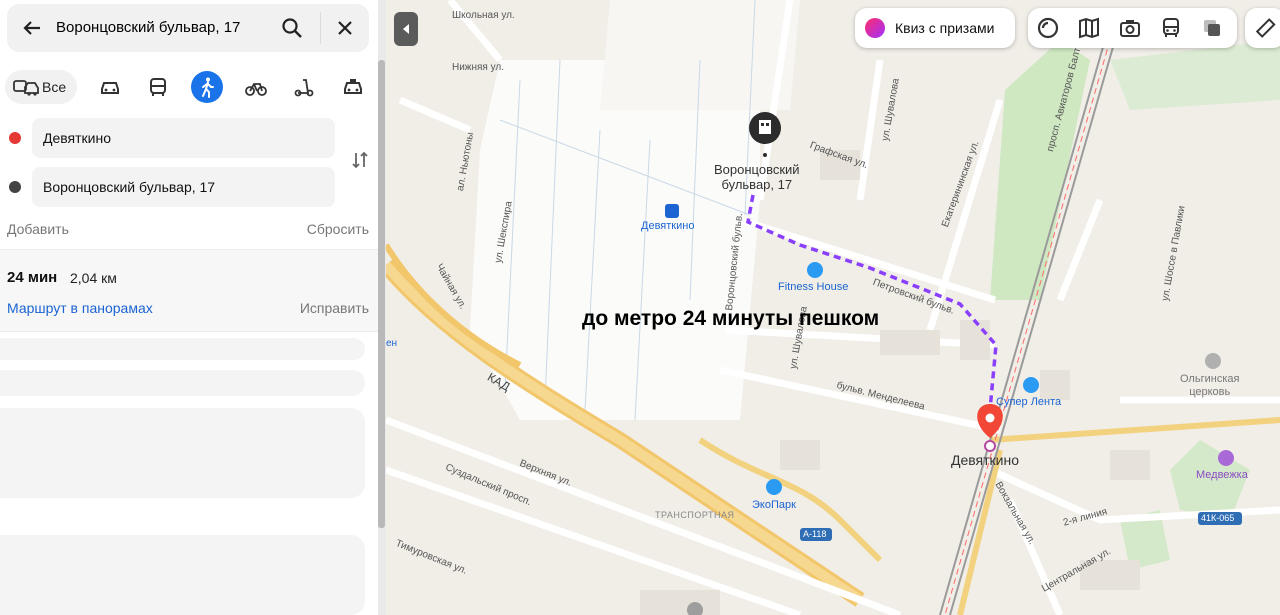 This screenshot has height=615, width=1280. I want to click on ekopark-poi-label: ЭкоПарк, so click(774, 505).